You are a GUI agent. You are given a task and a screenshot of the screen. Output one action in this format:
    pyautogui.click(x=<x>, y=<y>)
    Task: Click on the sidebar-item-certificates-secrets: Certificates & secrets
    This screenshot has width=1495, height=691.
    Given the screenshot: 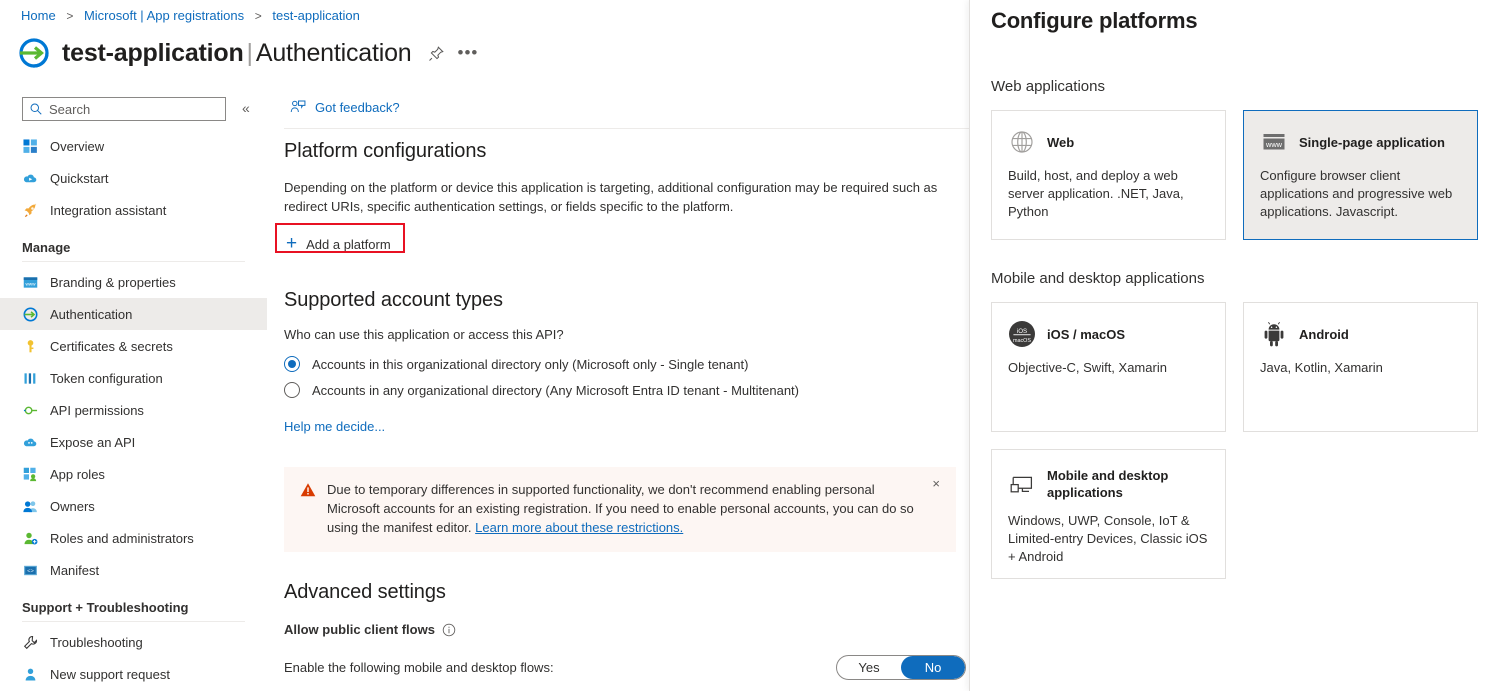 What is the action you would take?
    pyautogui.click(x=133, y=346)
    